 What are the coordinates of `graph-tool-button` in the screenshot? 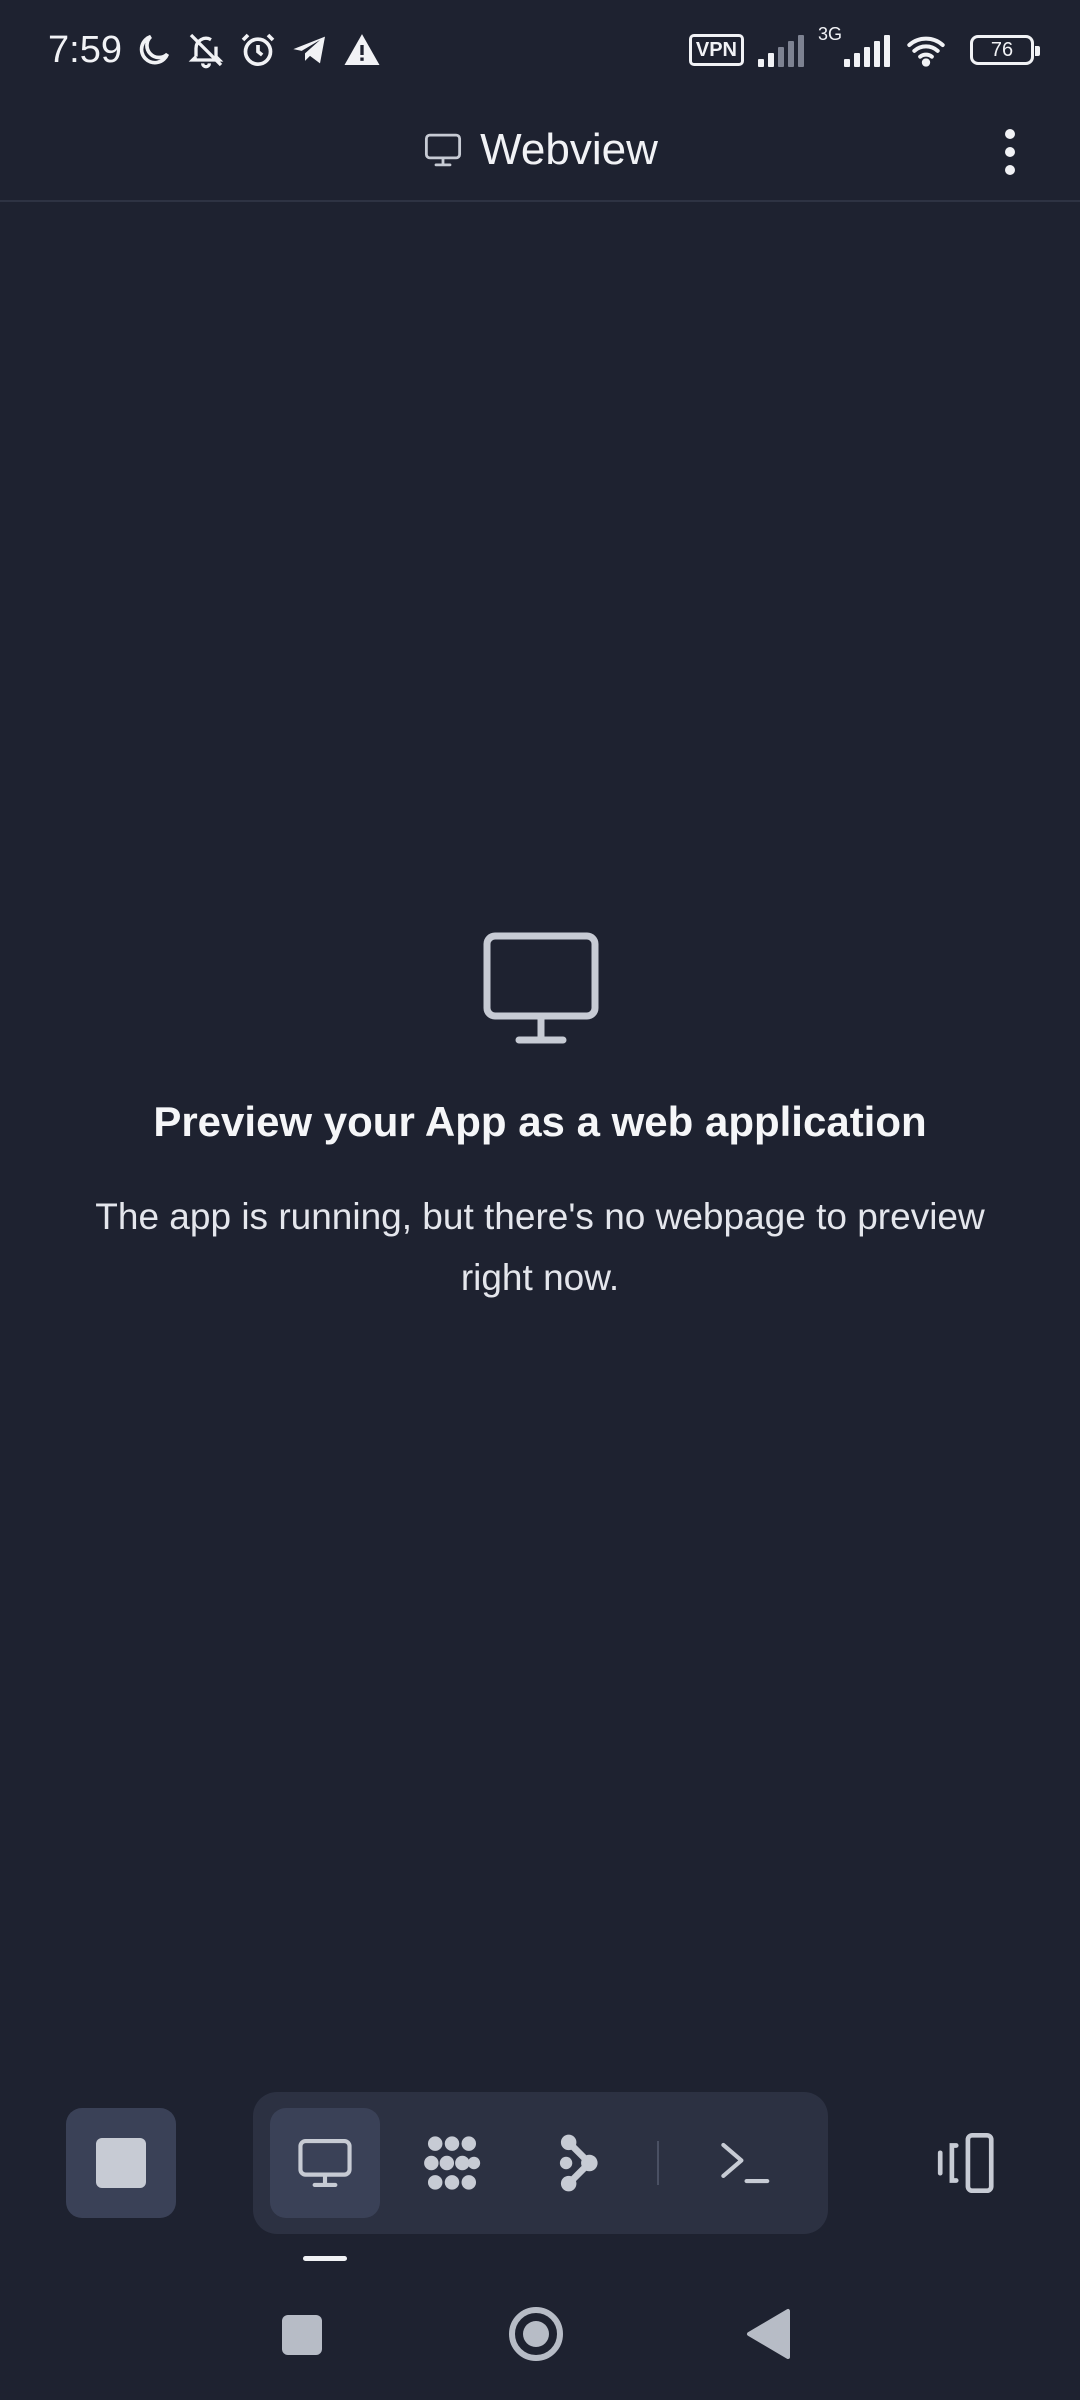 It's located at (579, 2163).